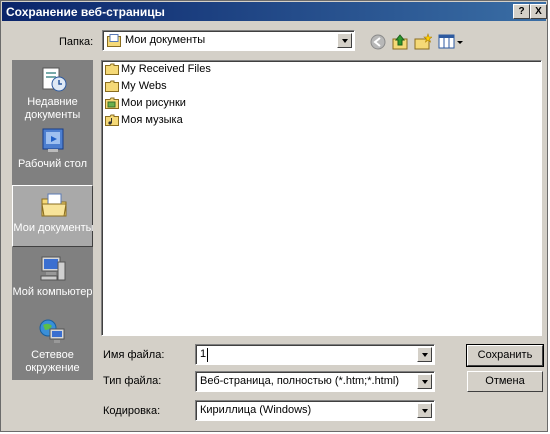 The image size is (550, 434). What do you see at coordinates (52, 331) in the screenshot?
I see `network-icon` at bounding box center [52, 331].